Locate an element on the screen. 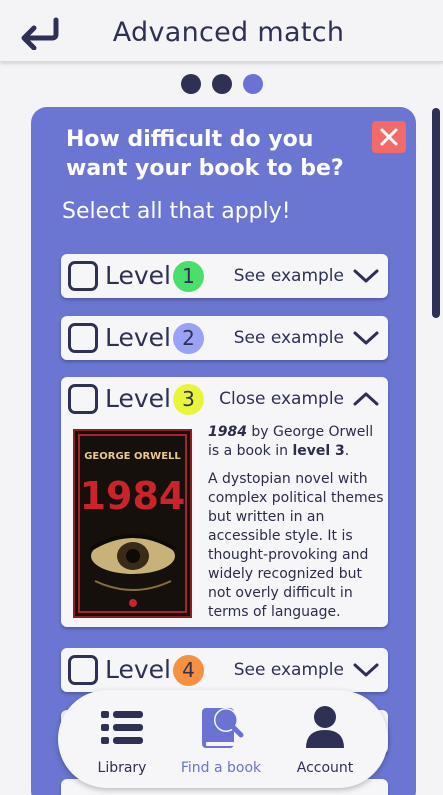 The width and height of the screenshot is (443, 795). nav-label-library: Library is located at coordinates (122, 768).